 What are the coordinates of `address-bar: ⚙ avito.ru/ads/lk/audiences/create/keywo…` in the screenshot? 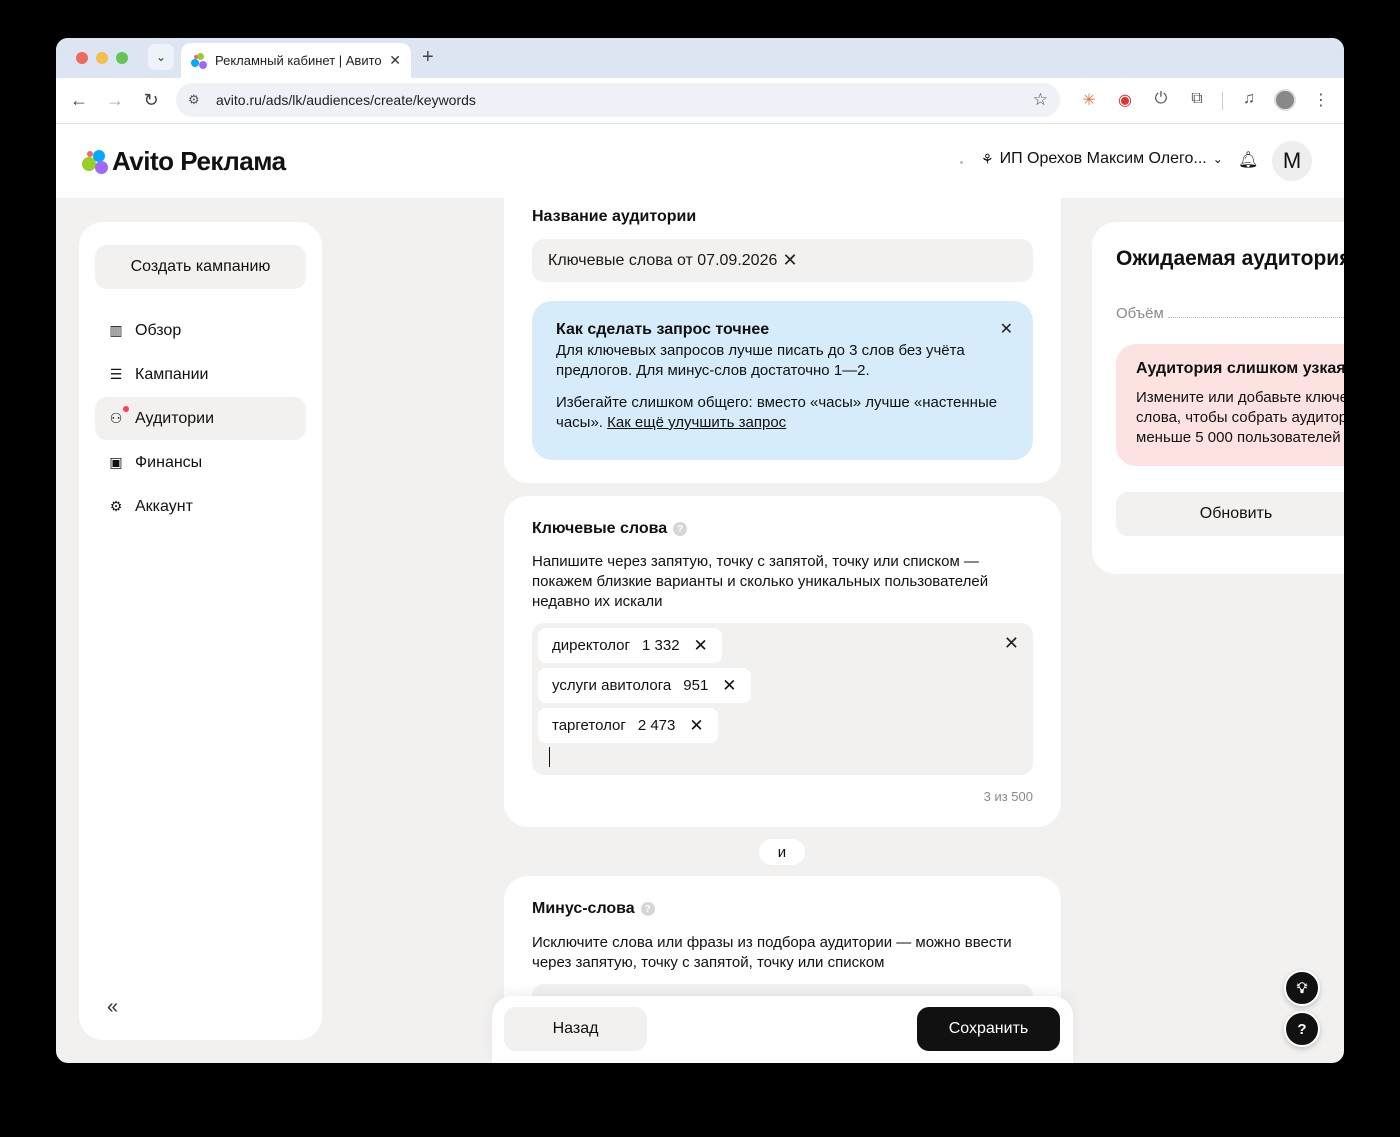 It's located at (618, 100).